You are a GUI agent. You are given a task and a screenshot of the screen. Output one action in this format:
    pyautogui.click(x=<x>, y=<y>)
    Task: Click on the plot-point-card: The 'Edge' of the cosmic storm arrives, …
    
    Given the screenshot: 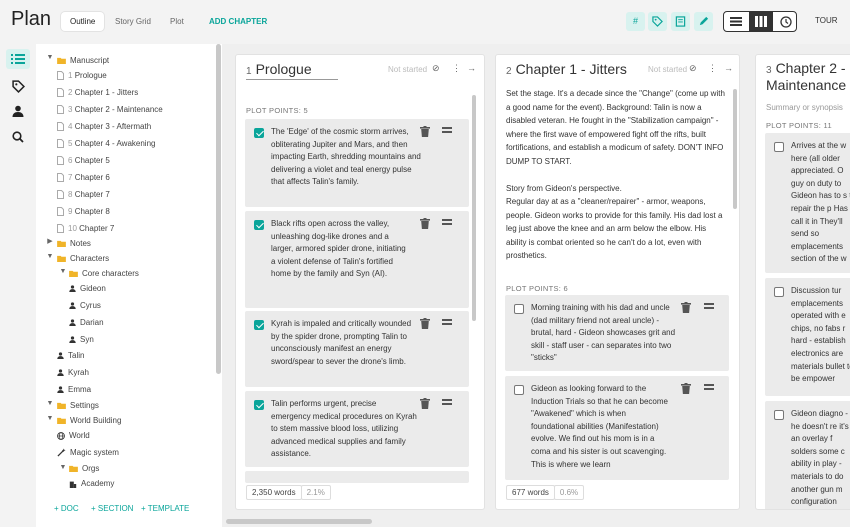 What is the action you would take?
    pyautogui.click(x=357, y=163)
    